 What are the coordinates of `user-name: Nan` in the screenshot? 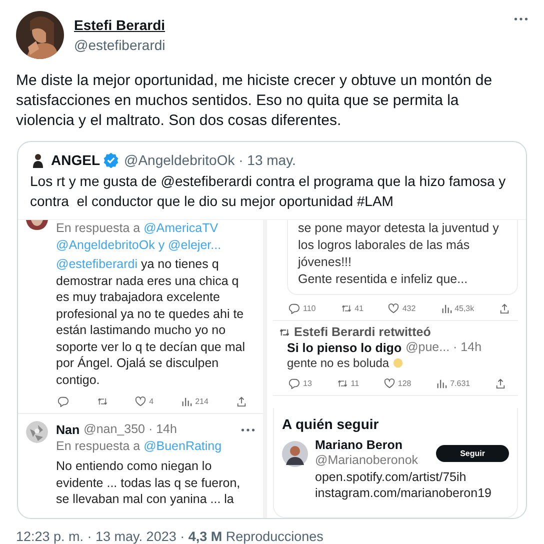 It's located at (68, 429).